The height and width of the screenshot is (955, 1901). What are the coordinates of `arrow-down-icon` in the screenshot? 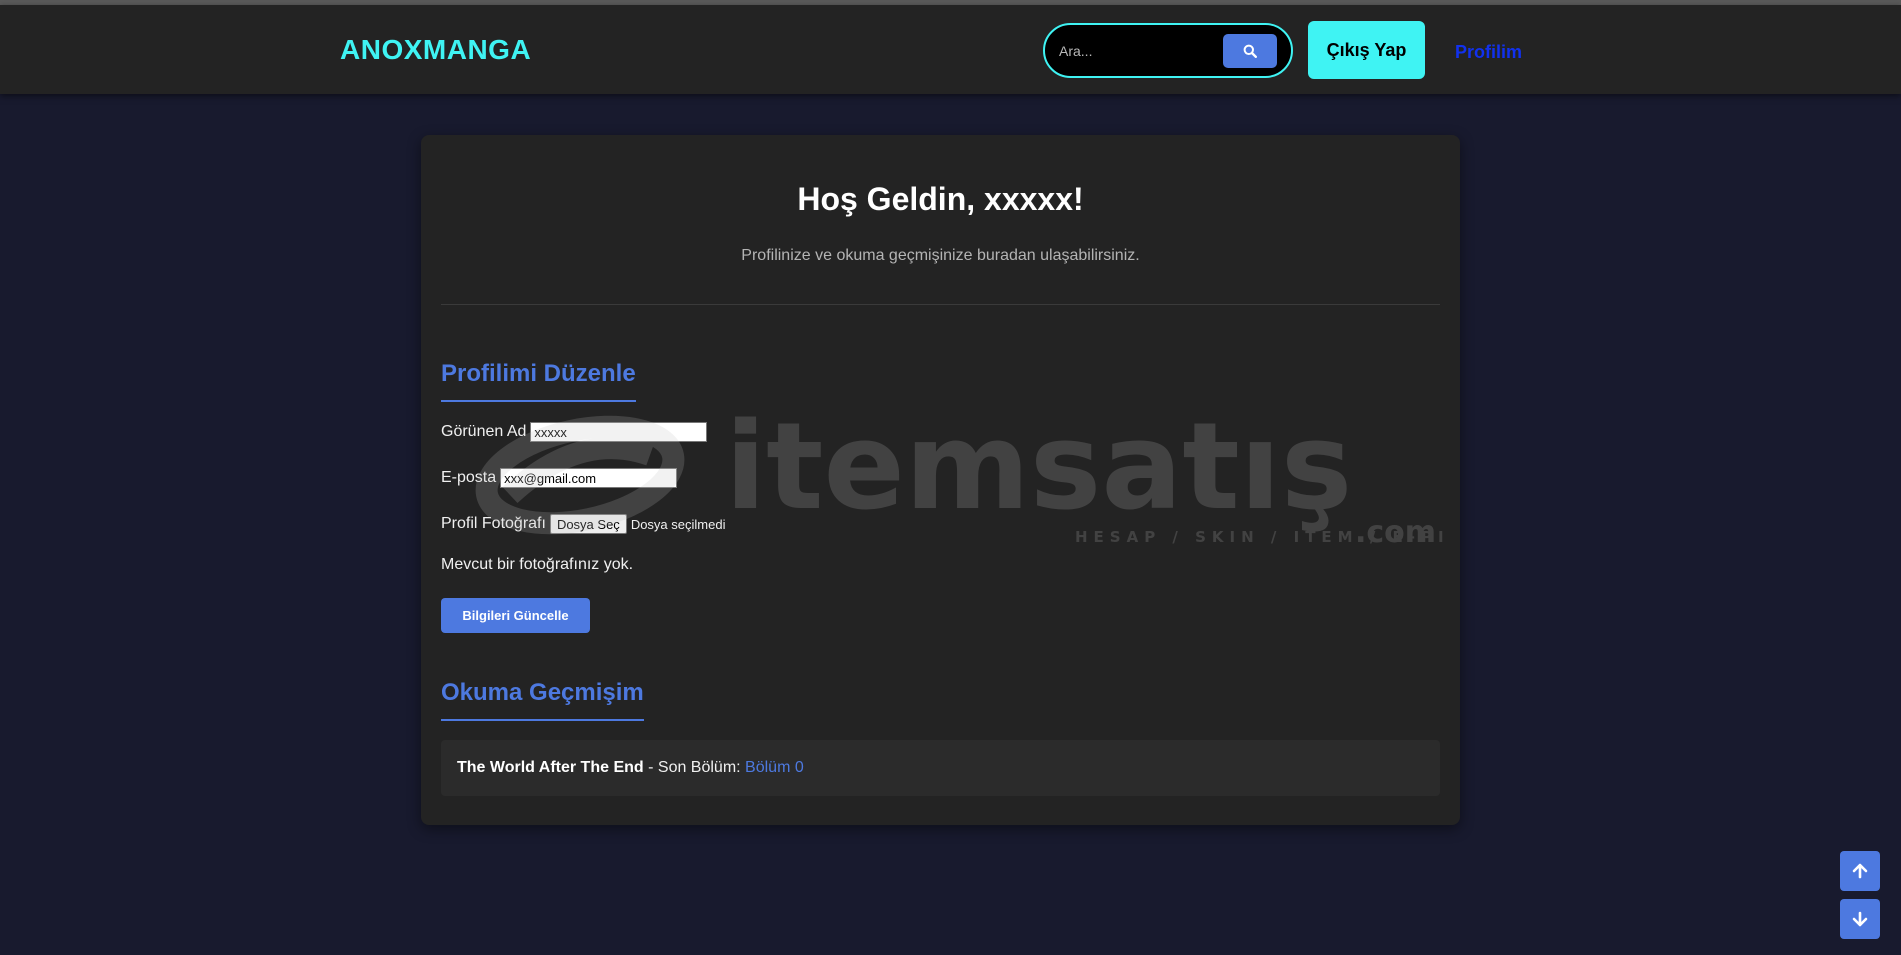 It's located at (1860, 919).